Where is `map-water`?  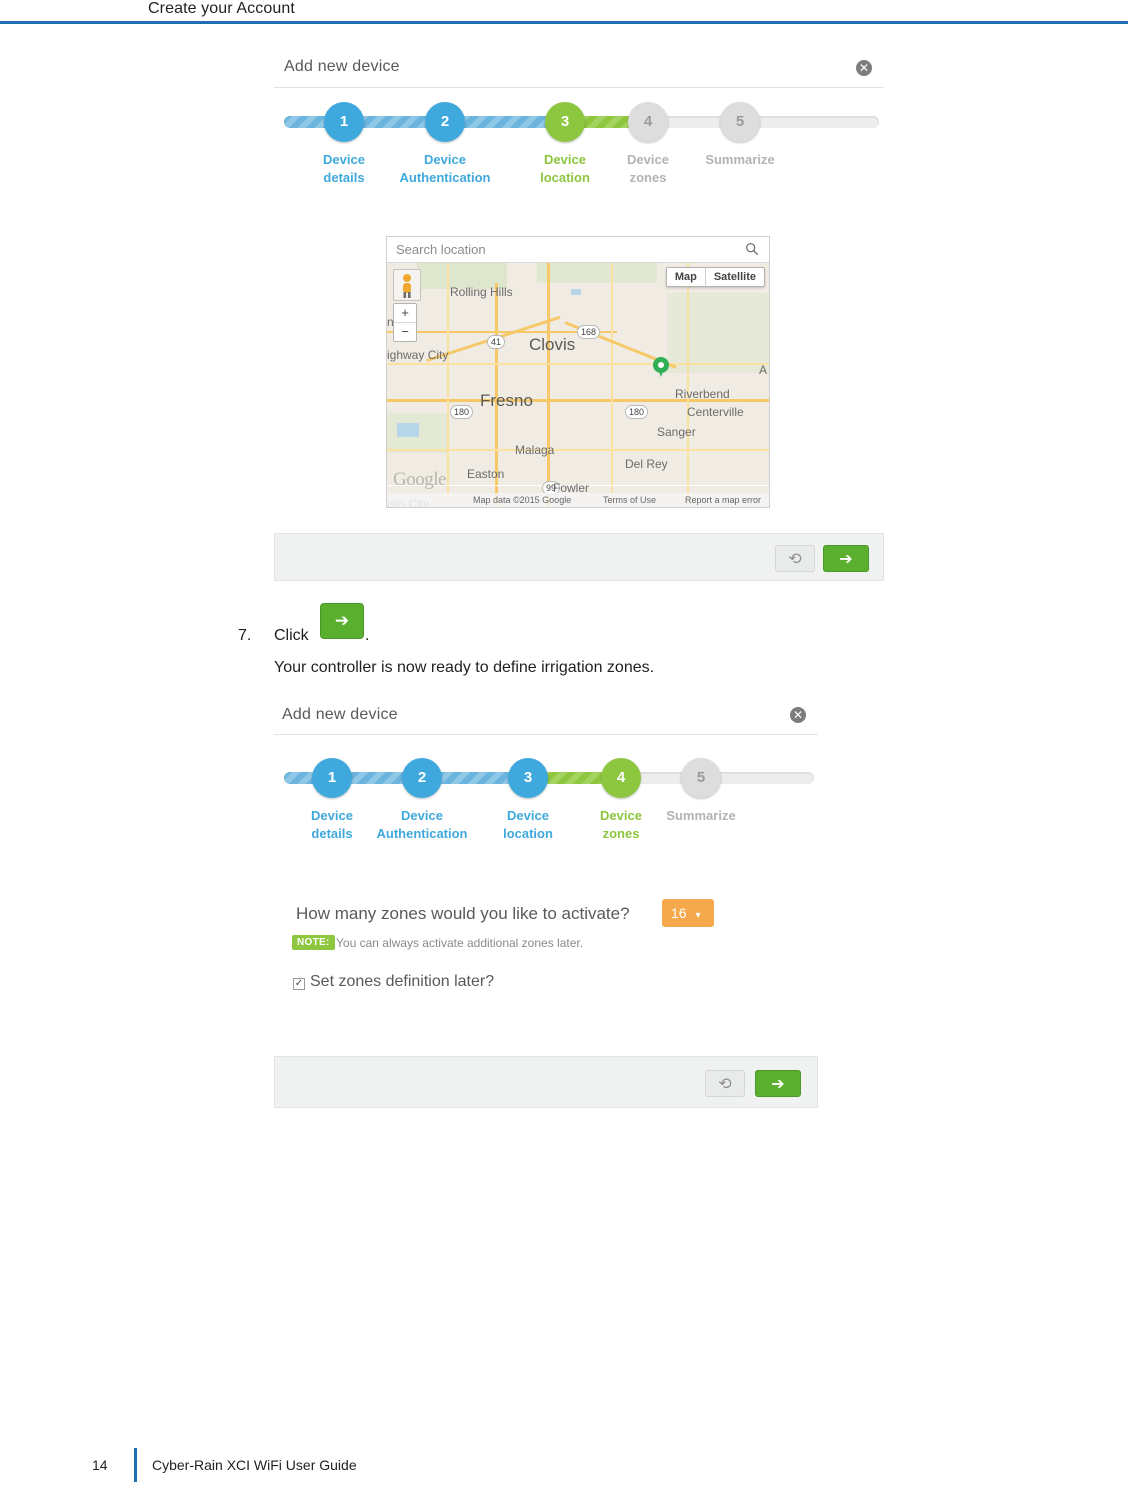
map-water is located at coordinates (576, 292).